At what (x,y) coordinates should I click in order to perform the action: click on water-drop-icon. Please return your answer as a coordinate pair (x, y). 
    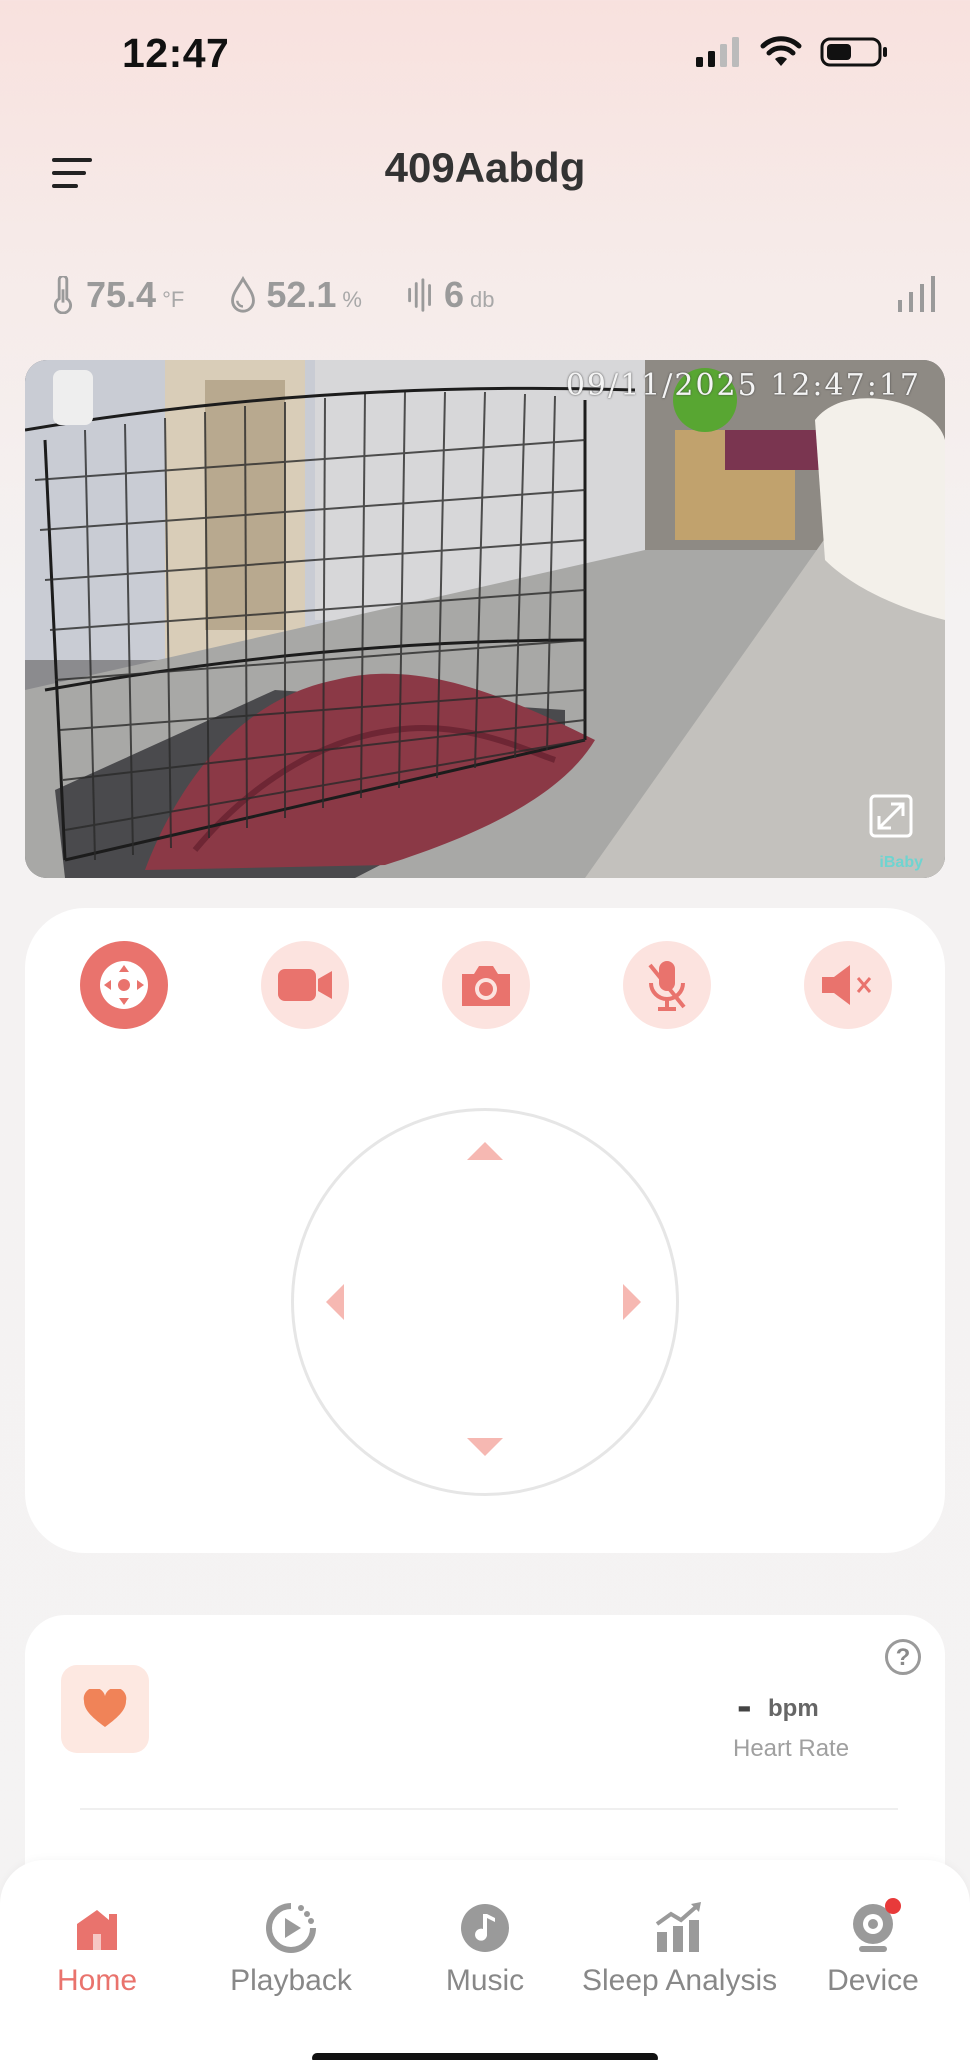
    Looking at the image, I should click on (243, 294).